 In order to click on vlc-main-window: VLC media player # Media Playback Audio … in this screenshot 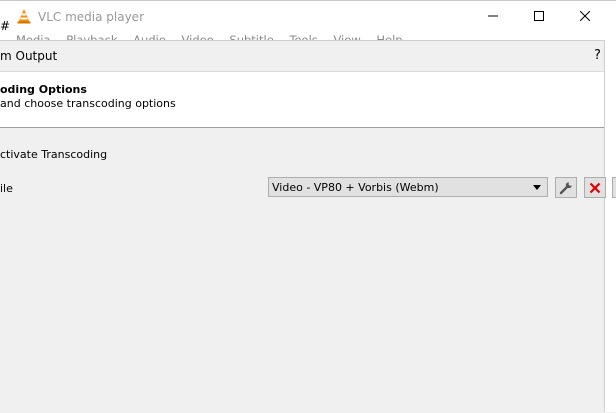, I will do `click(308, 22)`.